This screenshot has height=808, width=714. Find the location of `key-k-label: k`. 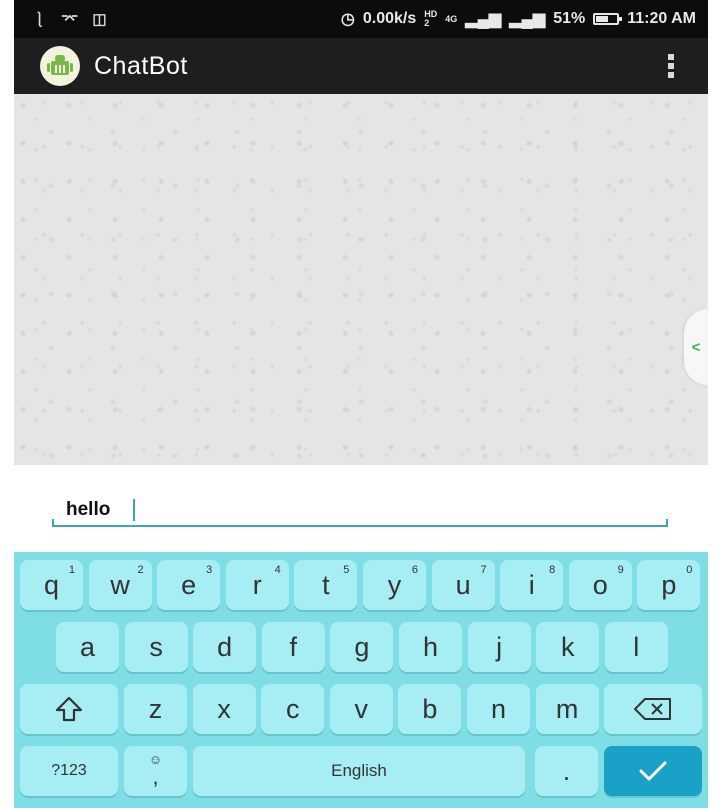

key-k-label: k is located at coordinates (567, 646).